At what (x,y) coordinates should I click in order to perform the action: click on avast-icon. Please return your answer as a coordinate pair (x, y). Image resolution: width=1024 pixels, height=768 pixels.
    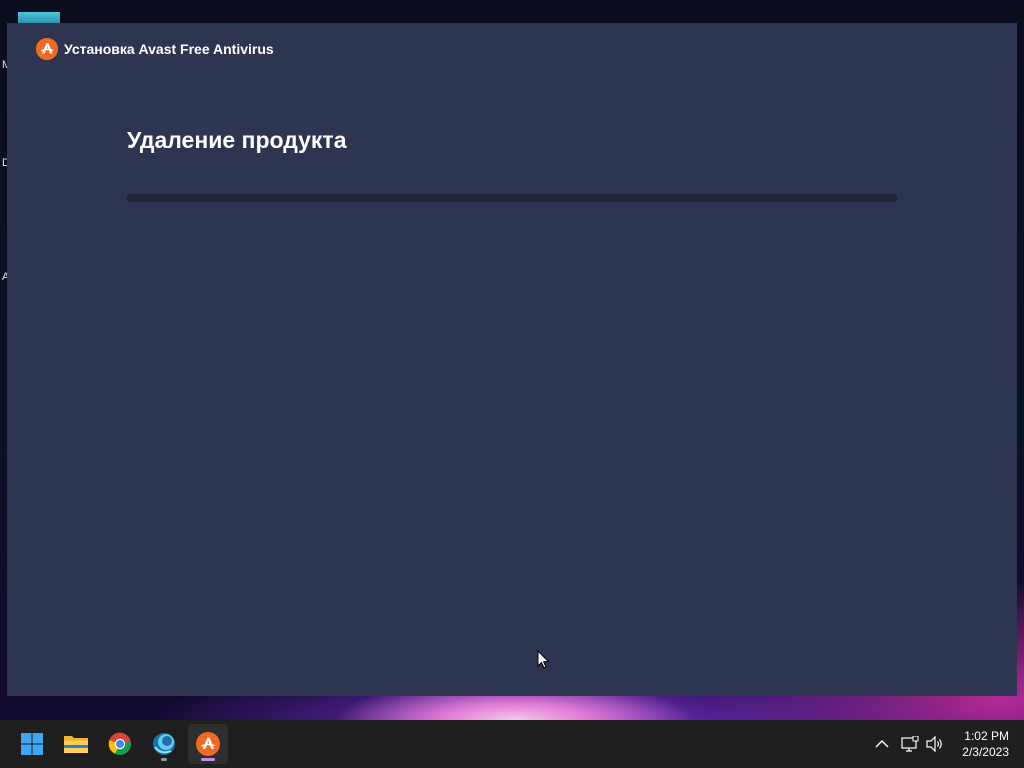
    Looking at the image, I should click on (208, 744).